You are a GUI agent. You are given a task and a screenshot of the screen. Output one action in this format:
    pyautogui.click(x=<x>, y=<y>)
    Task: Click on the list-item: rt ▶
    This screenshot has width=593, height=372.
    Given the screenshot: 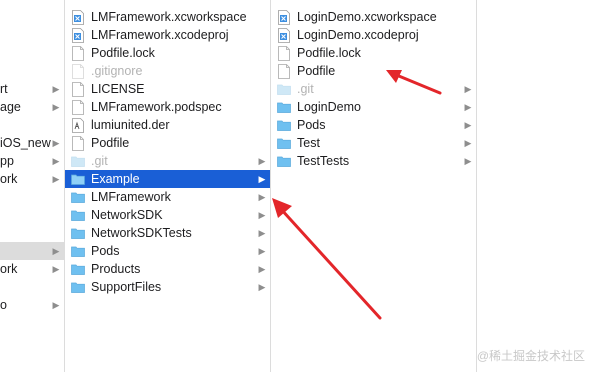 What is the action you would take?
    pyautogui.click(x=32, y=89)
    